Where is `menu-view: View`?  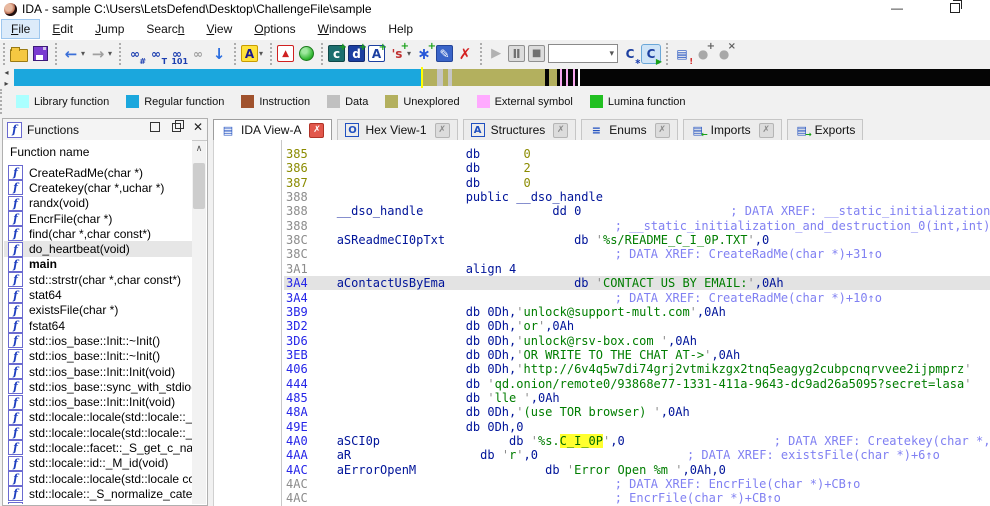
menu-view: View is located at coordinates (219, 29).